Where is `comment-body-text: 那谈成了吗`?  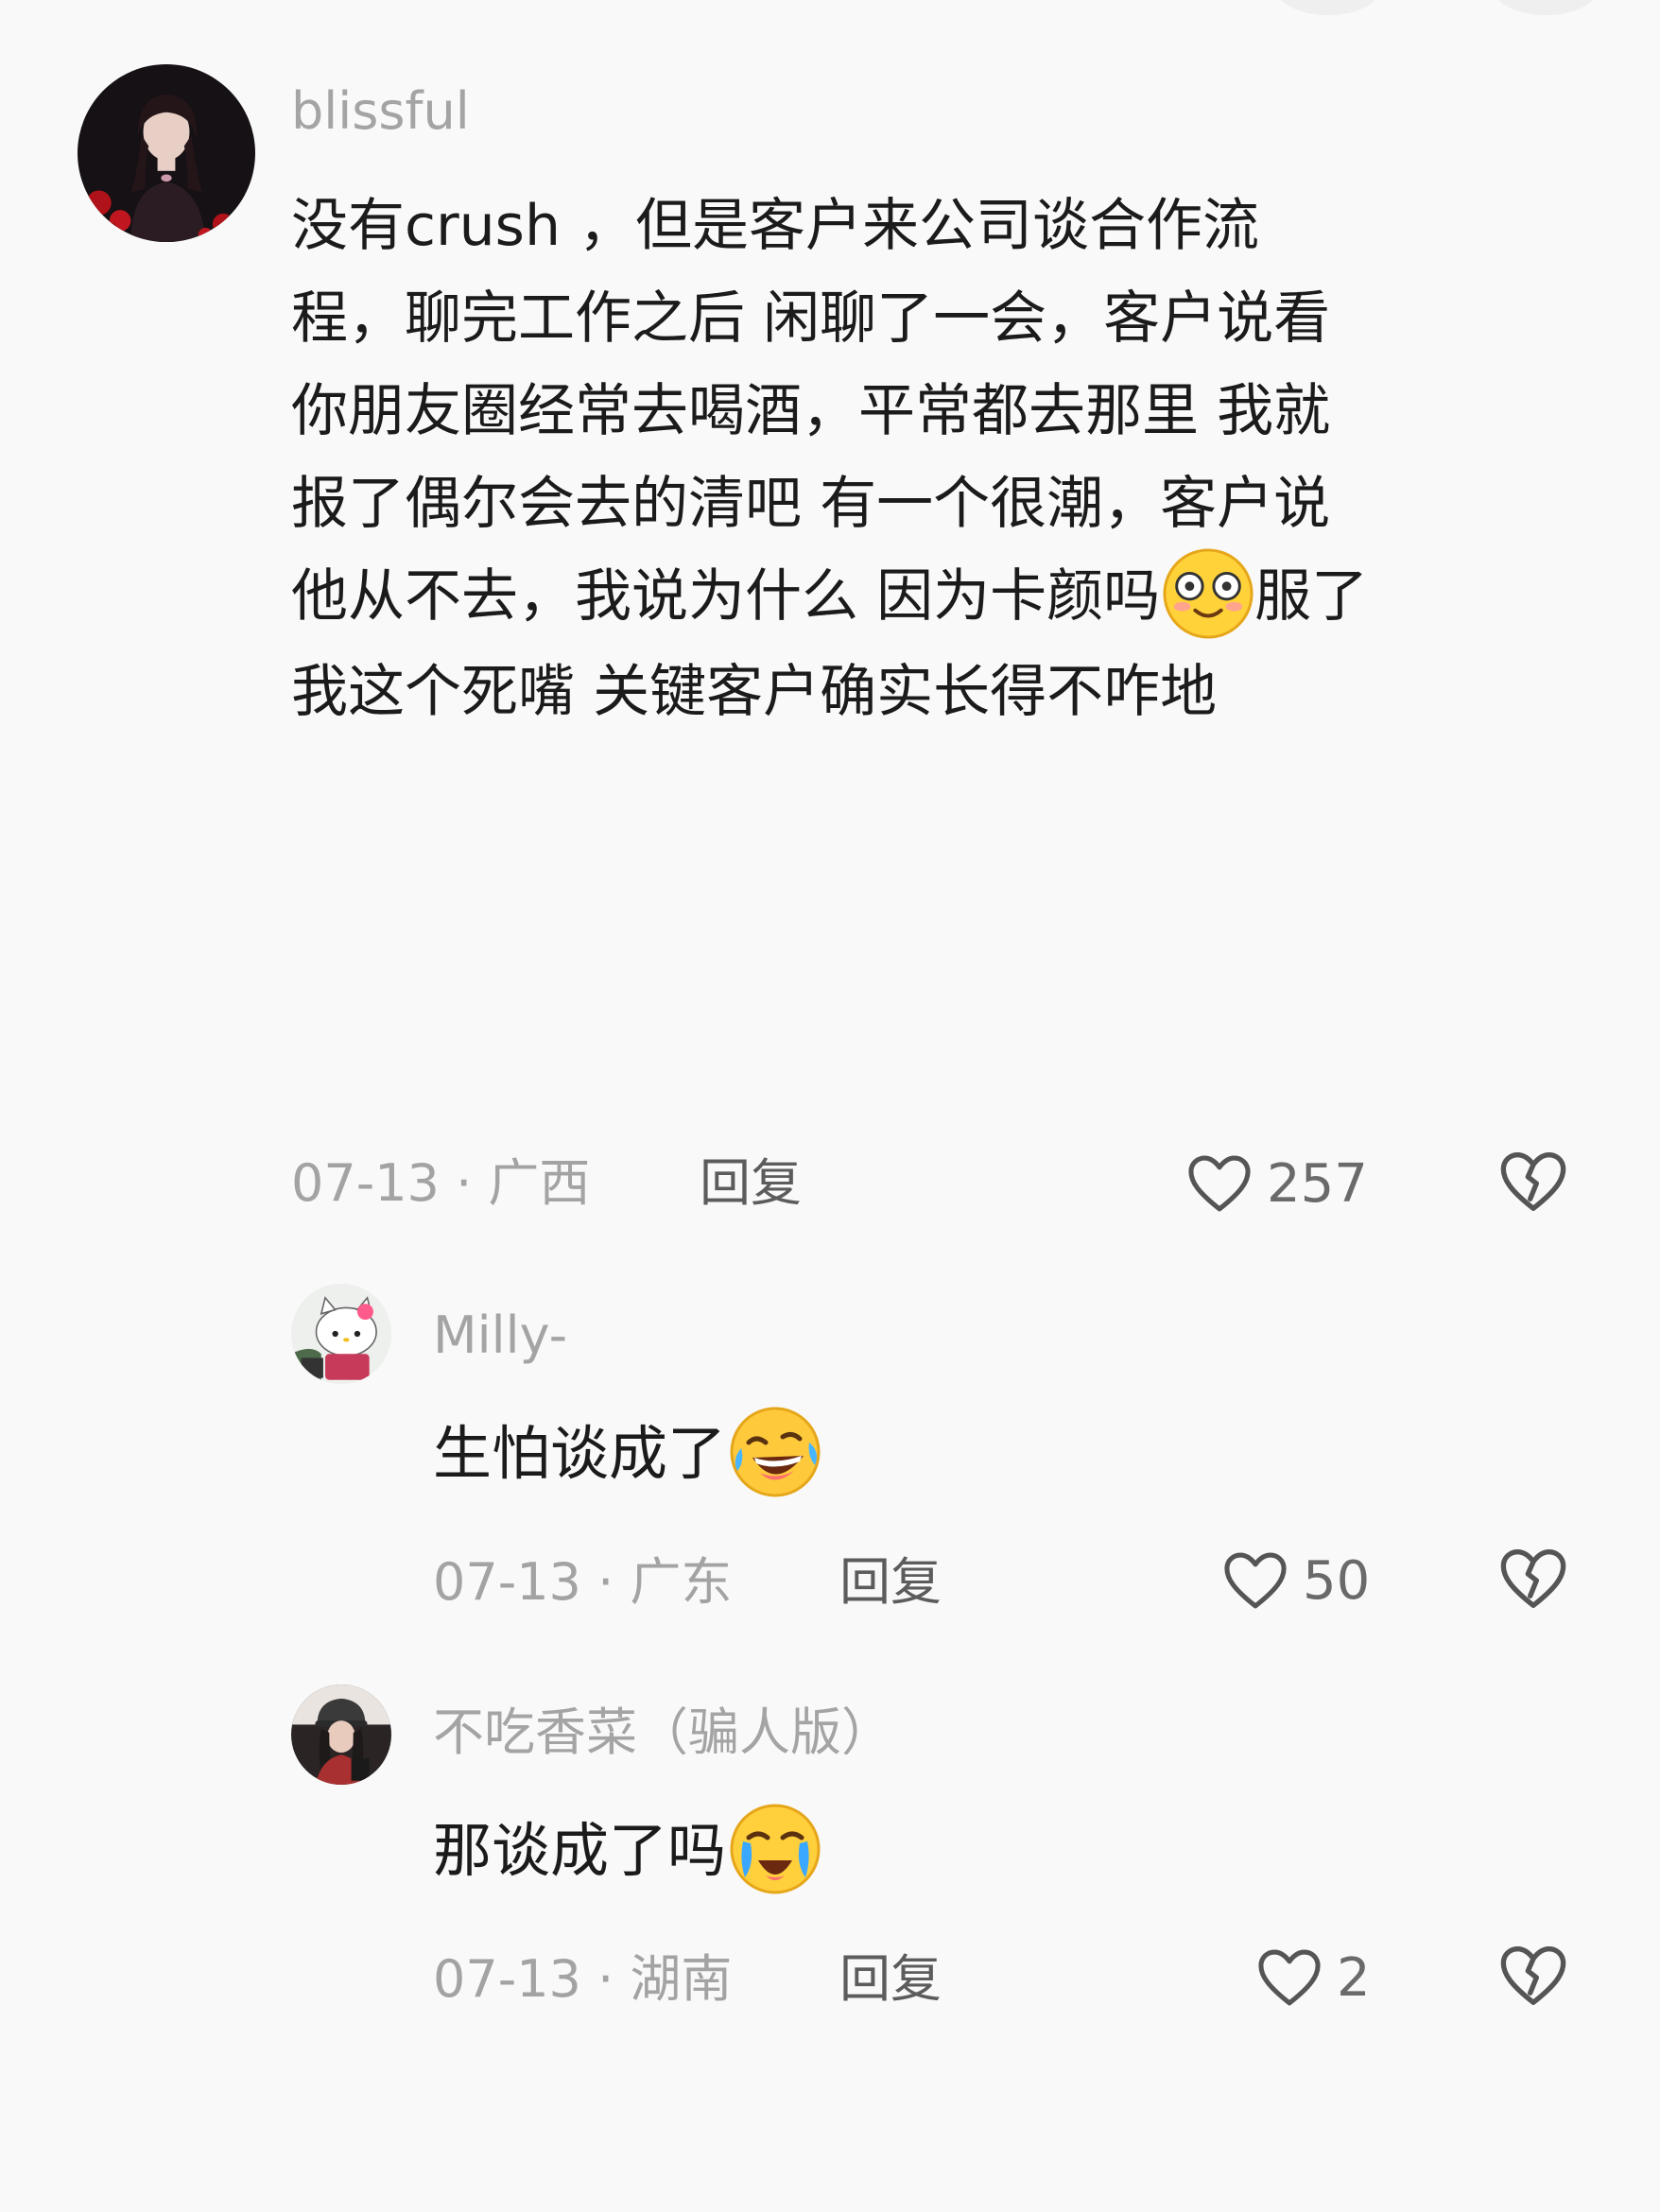
comment-body-text: 那谈成了吗 is located at coordinates (580, 1850).